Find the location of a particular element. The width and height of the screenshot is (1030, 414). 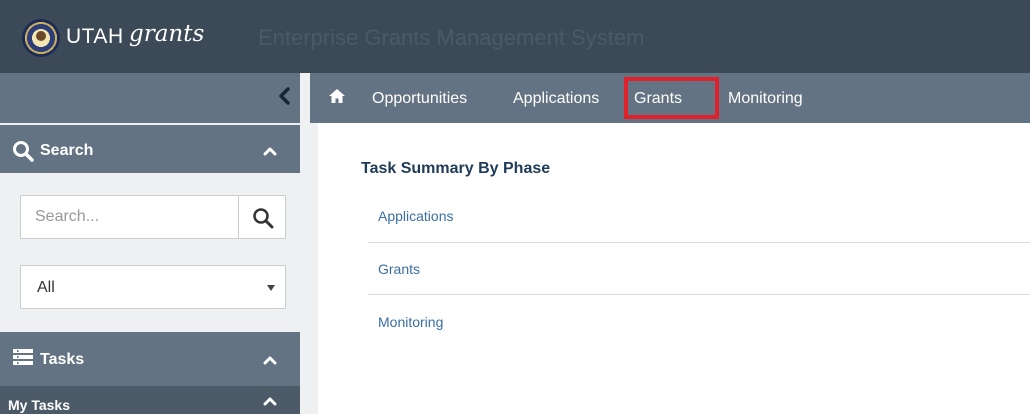

seal-emblem is located at coordinates (41, 36).